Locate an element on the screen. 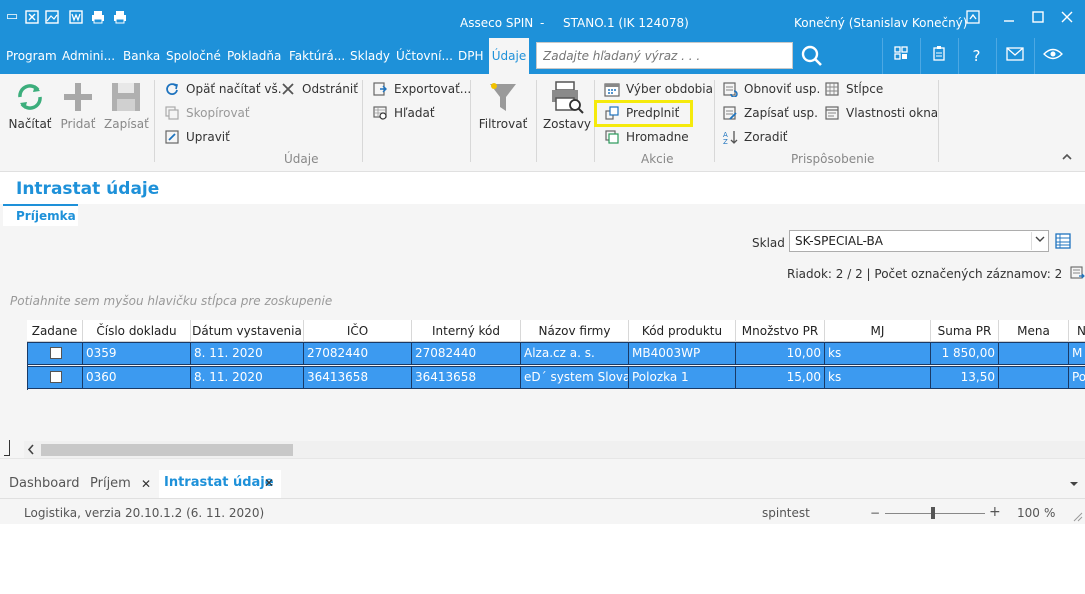  sklad-select: SK-SPECIAL-BA is located at coordinates (919, 241).